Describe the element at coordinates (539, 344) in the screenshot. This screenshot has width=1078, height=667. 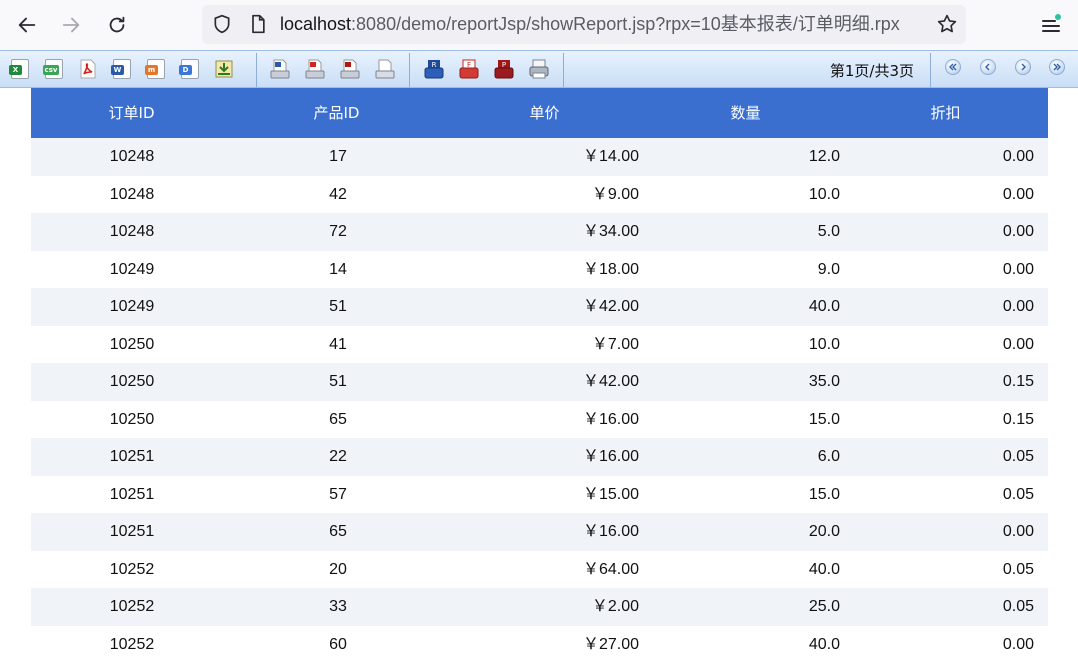
I see `table-row: 10250 41 ￥7.00 10.0 0.00` at that location.